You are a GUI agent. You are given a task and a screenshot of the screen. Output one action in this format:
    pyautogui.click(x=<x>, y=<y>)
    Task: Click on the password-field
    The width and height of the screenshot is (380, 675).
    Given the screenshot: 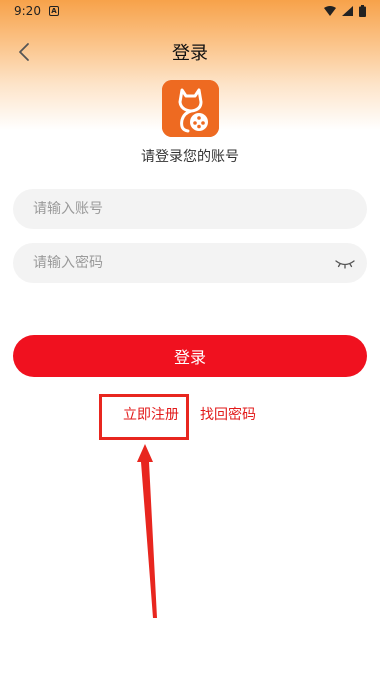 What is the action you would take?
    pyautogui.click(x=190, y=263)
    